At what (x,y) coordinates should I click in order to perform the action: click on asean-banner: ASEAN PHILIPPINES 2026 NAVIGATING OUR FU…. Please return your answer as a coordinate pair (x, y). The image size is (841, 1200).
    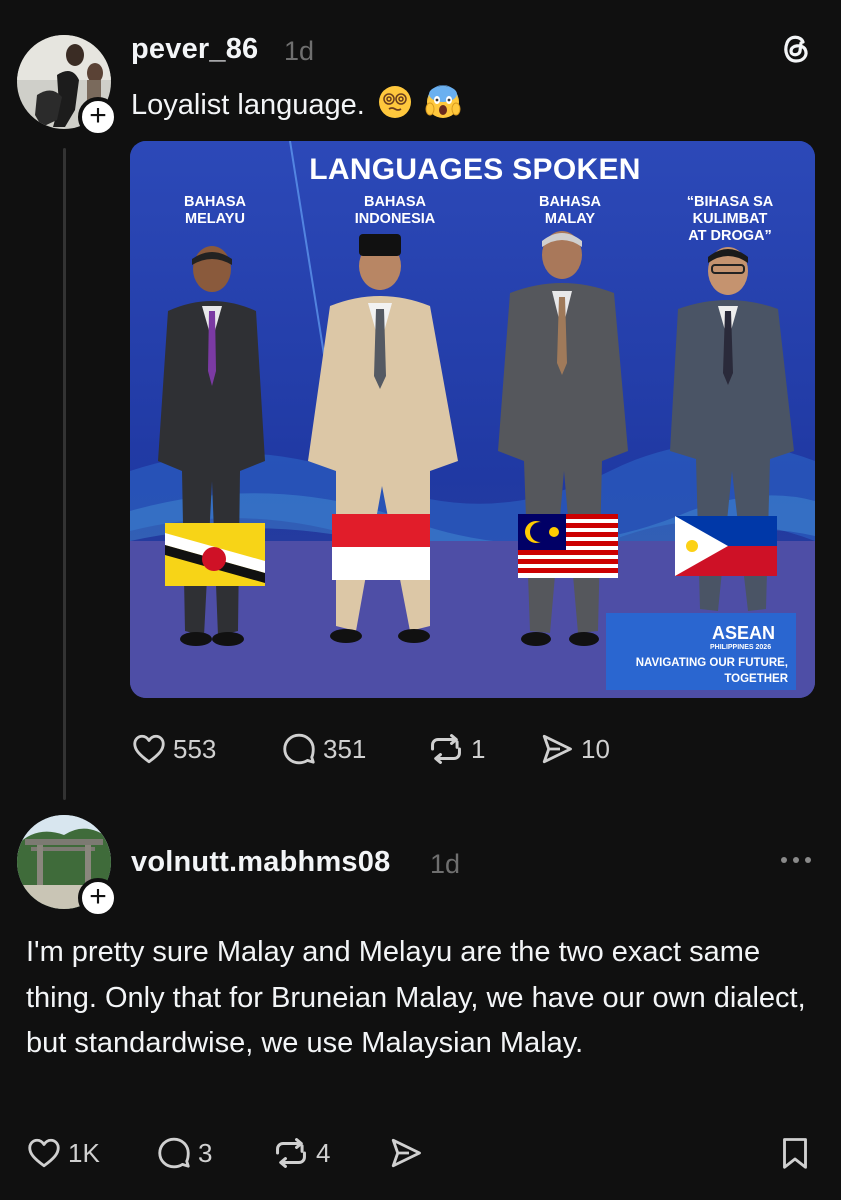
    Looking at the image, I should click on (701, 651).